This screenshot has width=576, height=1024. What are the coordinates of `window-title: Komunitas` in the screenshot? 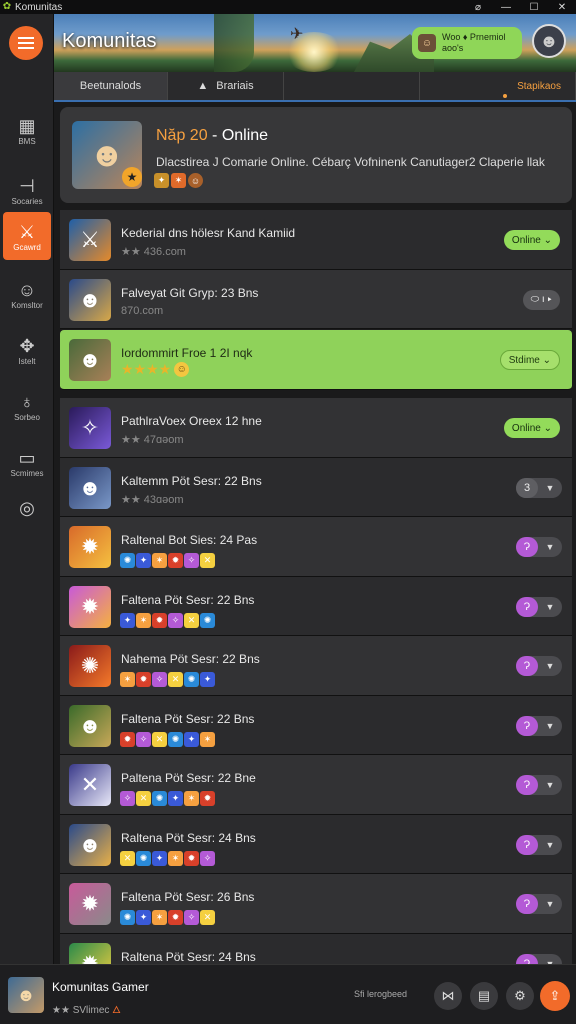 It's located at (39, 7).